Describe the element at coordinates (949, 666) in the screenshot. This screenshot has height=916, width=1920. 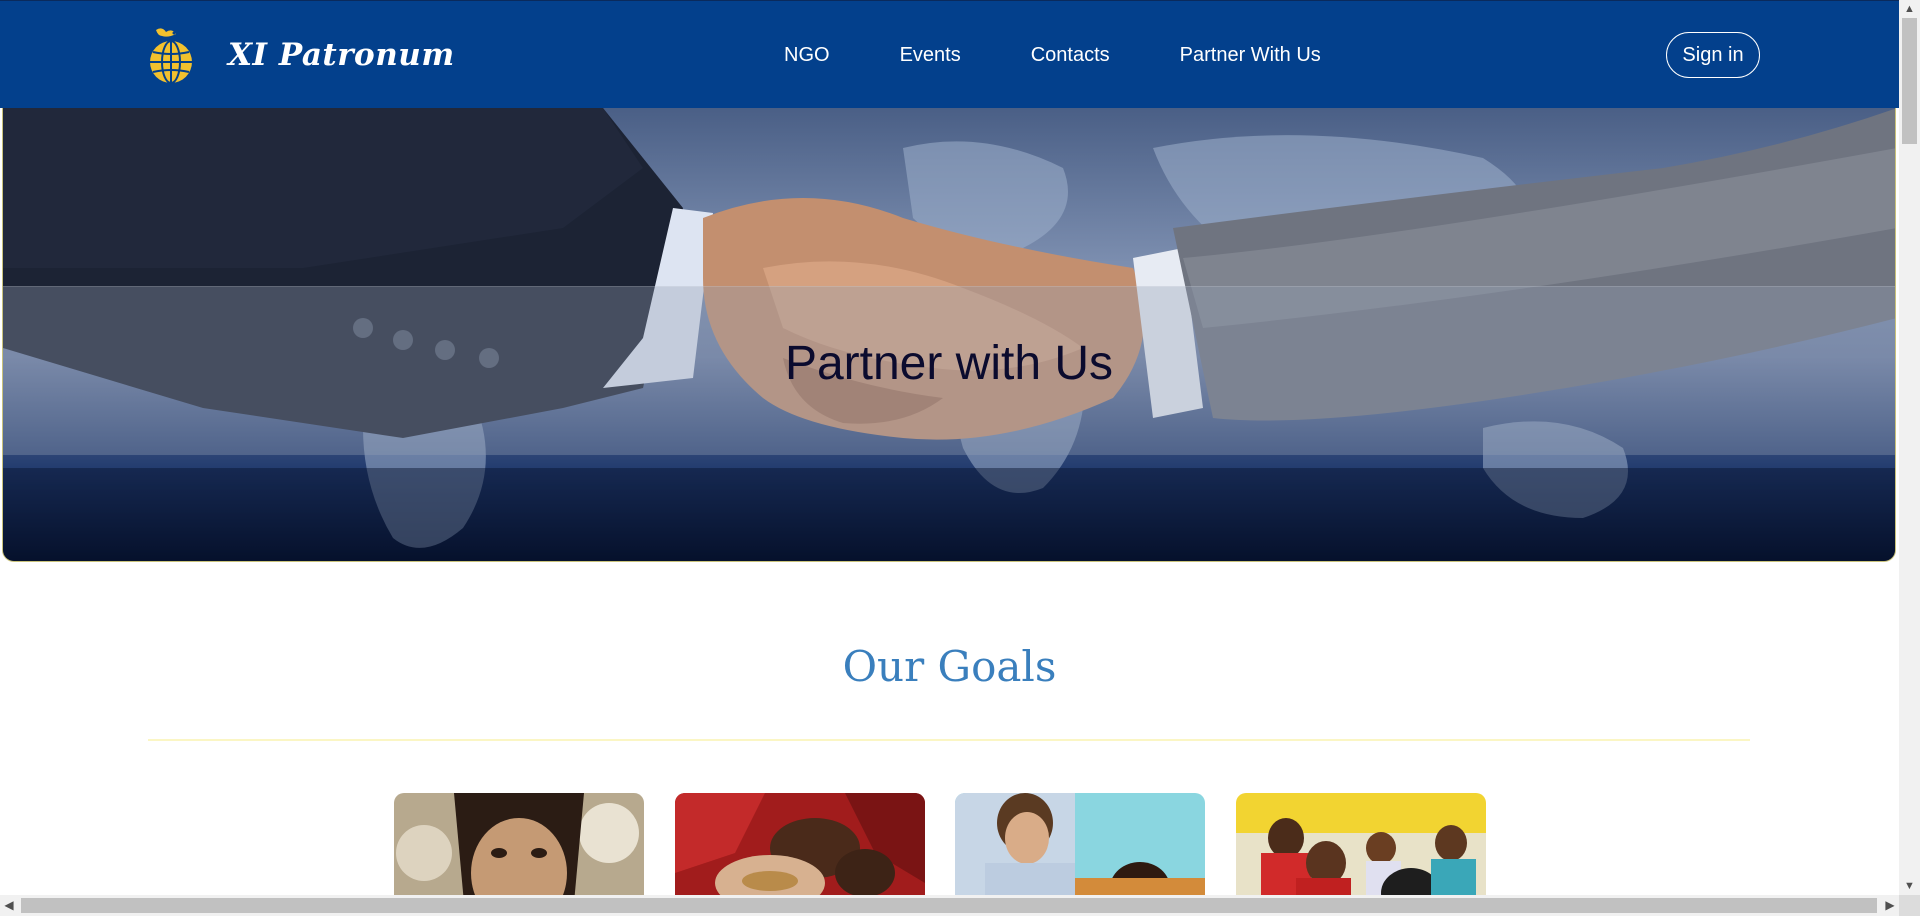
I see `goals-title: Our Goals` at that location.